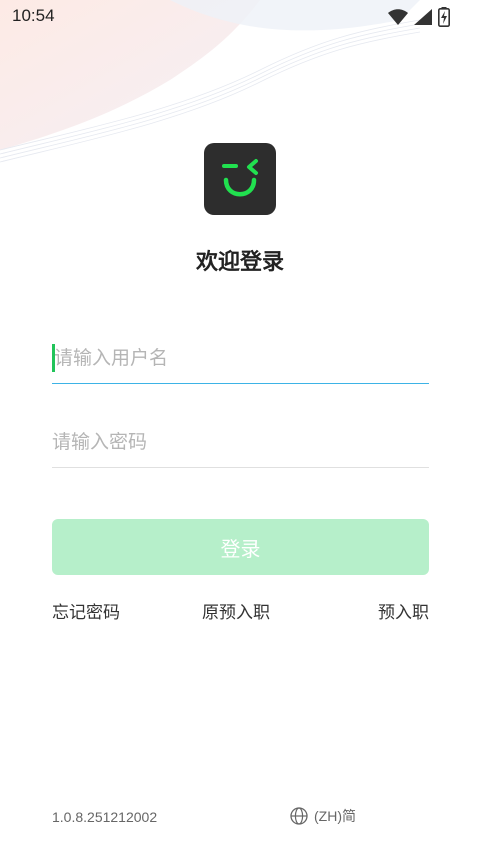 The image size is (480, 853). I want to click on username-field, so click(240, 358).